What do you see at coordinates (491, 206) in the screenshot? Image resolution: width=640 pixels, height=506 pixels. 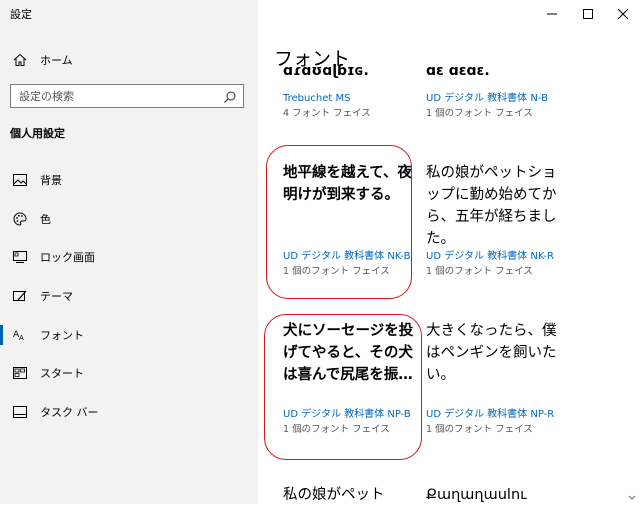 I see `font-sample-text: 私の娘がペットショップに勤め始めてから、五年が経ちました。` at bounding box center [491, 206].